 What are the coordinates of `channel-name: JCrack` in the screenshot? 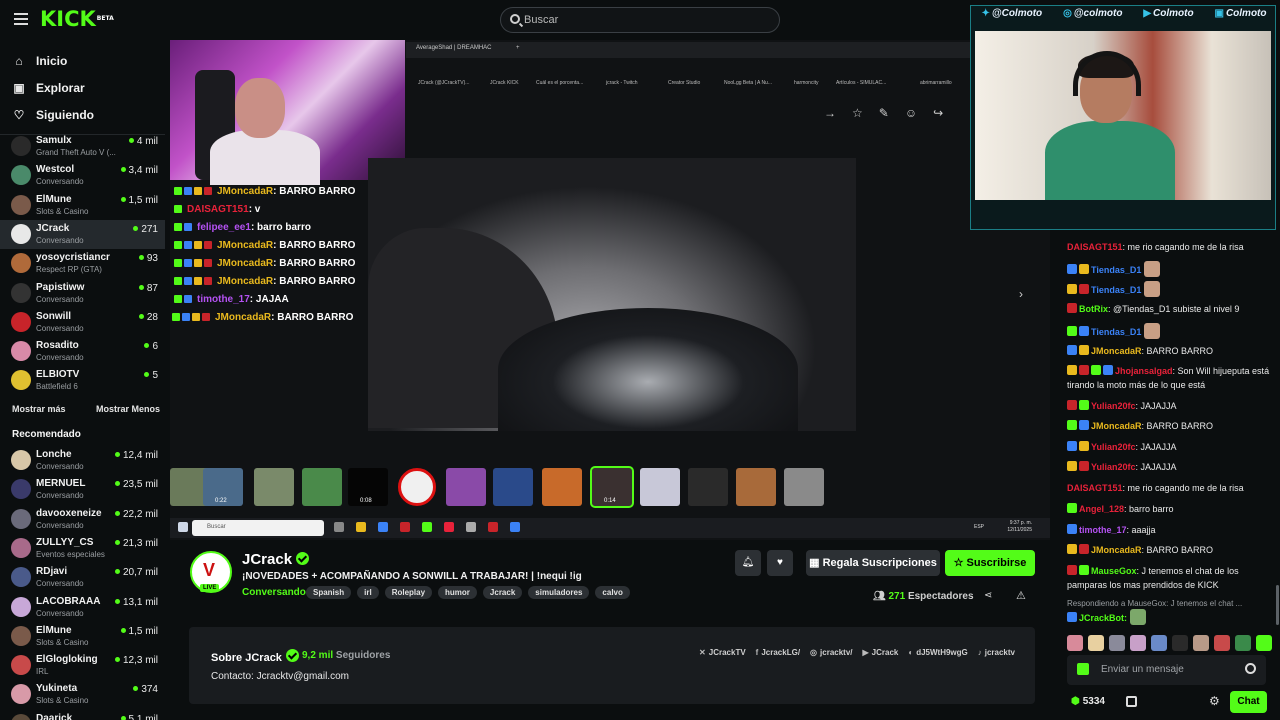 It's located at (276, 559).